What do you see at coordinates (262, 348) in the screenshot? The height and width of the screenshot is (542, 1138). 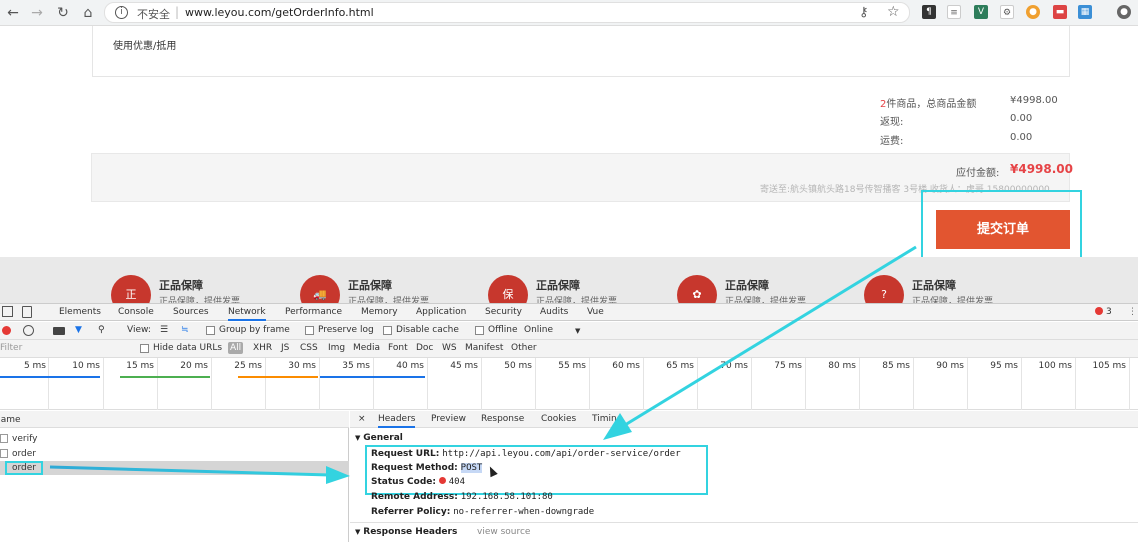 I see `filter-type-xhr: XHR` at bounding box center [262, 348].